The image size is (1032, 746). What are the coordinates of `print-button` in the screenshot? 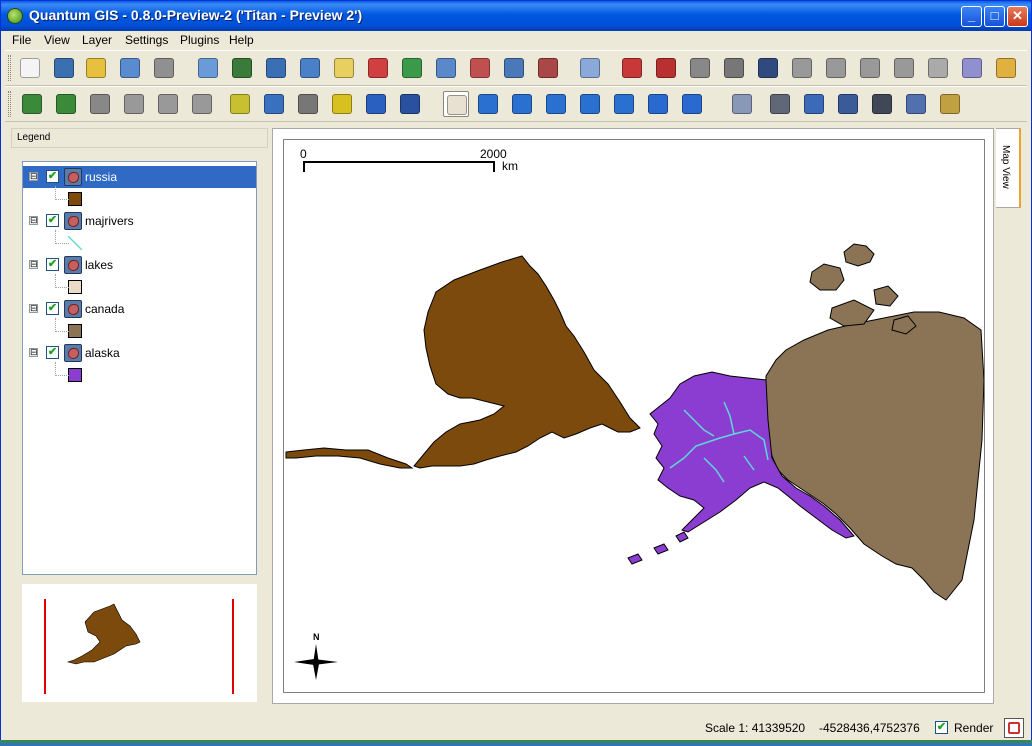 It's located at (164, 68).